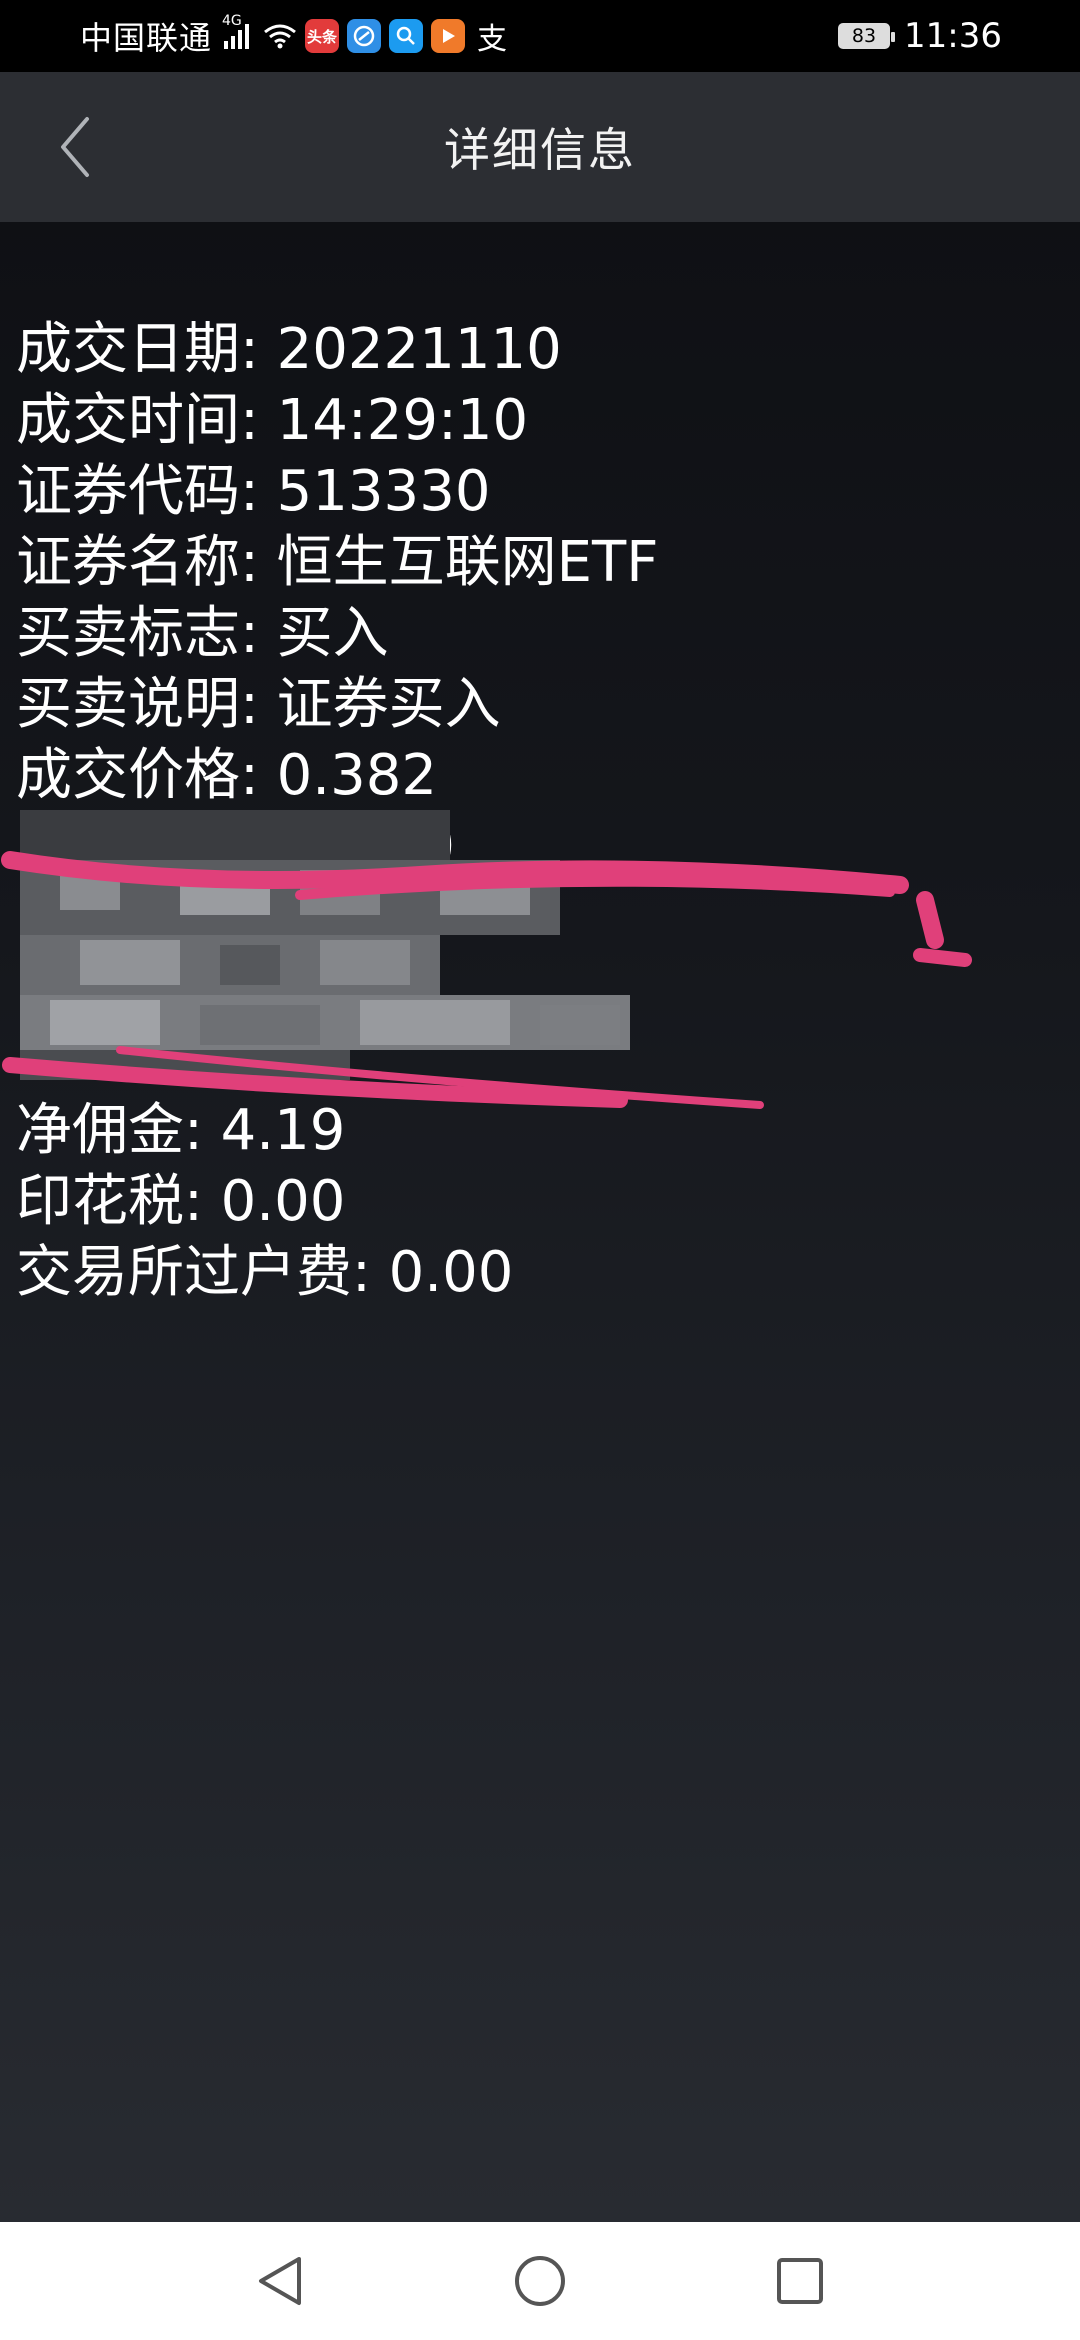 This screenshot has height=2340, width=1080. Describe the element at coordinates (332, 633) in the screenshot. I see `detail-value: 买入` at that location.